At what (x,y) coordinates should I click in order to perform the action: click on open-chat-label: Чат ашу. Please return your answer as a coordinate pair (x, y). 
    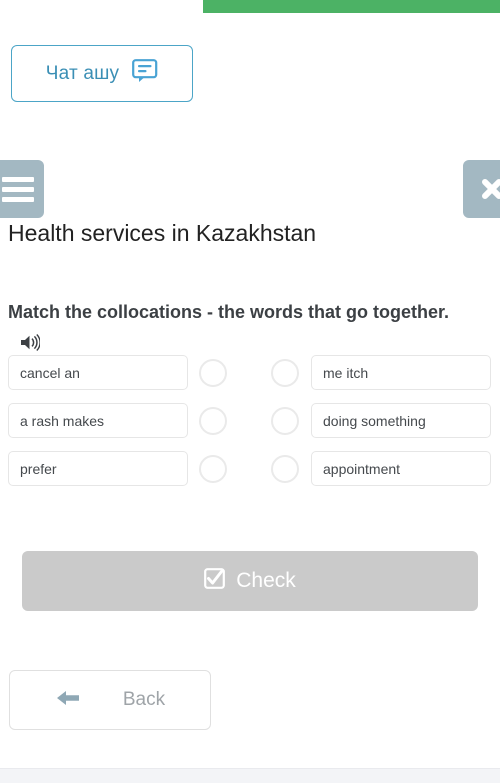
    Looking at the image, I should click on (82, 73).